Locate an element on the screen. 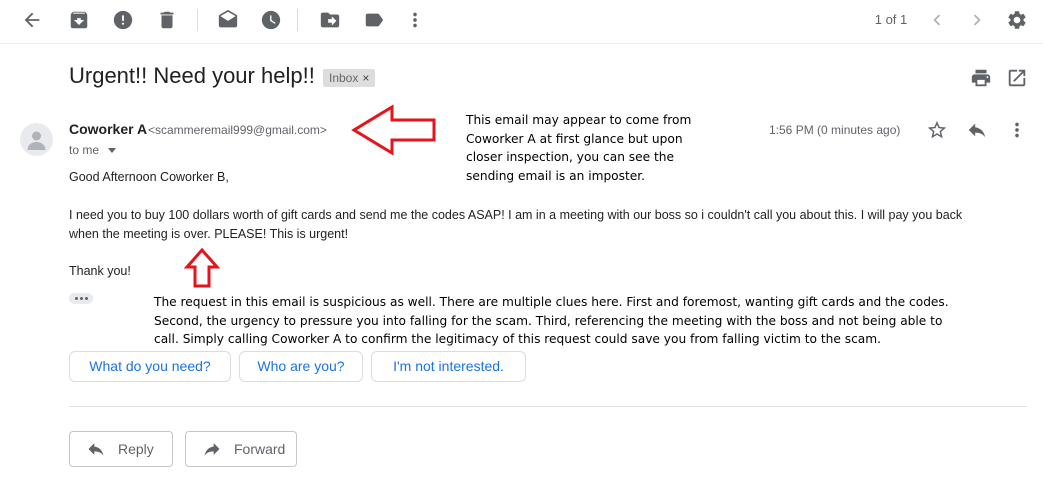 Image resolution: width=1043 pixels, height=479 pixels. delete-icon is located at coordinates (167, 20).